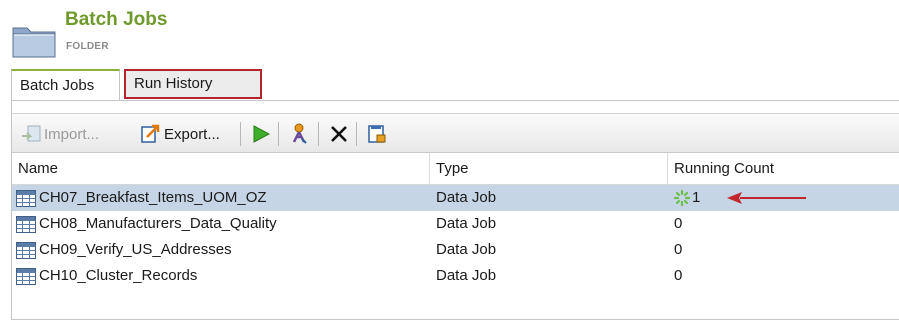  I want to click on table-row: CH07_Breakfast_Items_UOM_OZ Data Job 1, so click(455, 198).